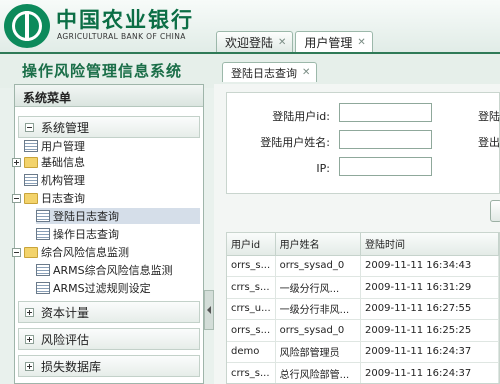 The width and height of the screenshot is (500, 384). I want to click on sidebar-title: 系统菜单, so click(109, 96).